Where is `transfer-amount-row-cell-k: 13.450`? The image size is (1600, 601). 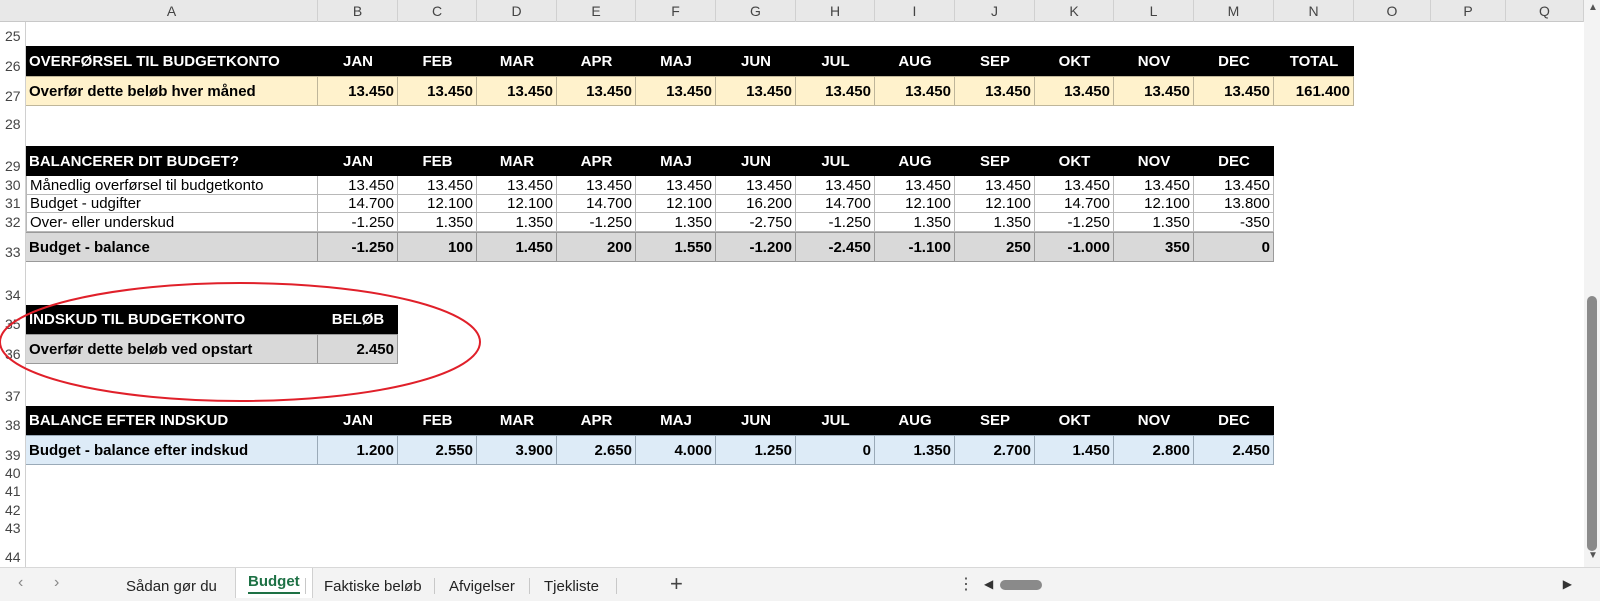 transfer-amount-row-cell-k: 13.450 is located at coordinates (1074, 91).